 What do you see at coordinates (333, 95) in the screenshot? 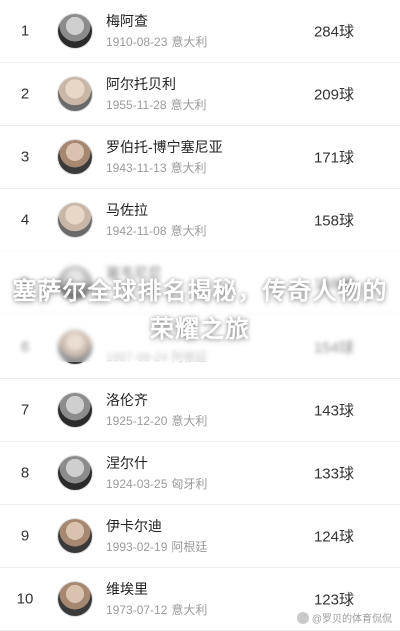
I see `goal-count: 209球` at bounding box center [333, 95].